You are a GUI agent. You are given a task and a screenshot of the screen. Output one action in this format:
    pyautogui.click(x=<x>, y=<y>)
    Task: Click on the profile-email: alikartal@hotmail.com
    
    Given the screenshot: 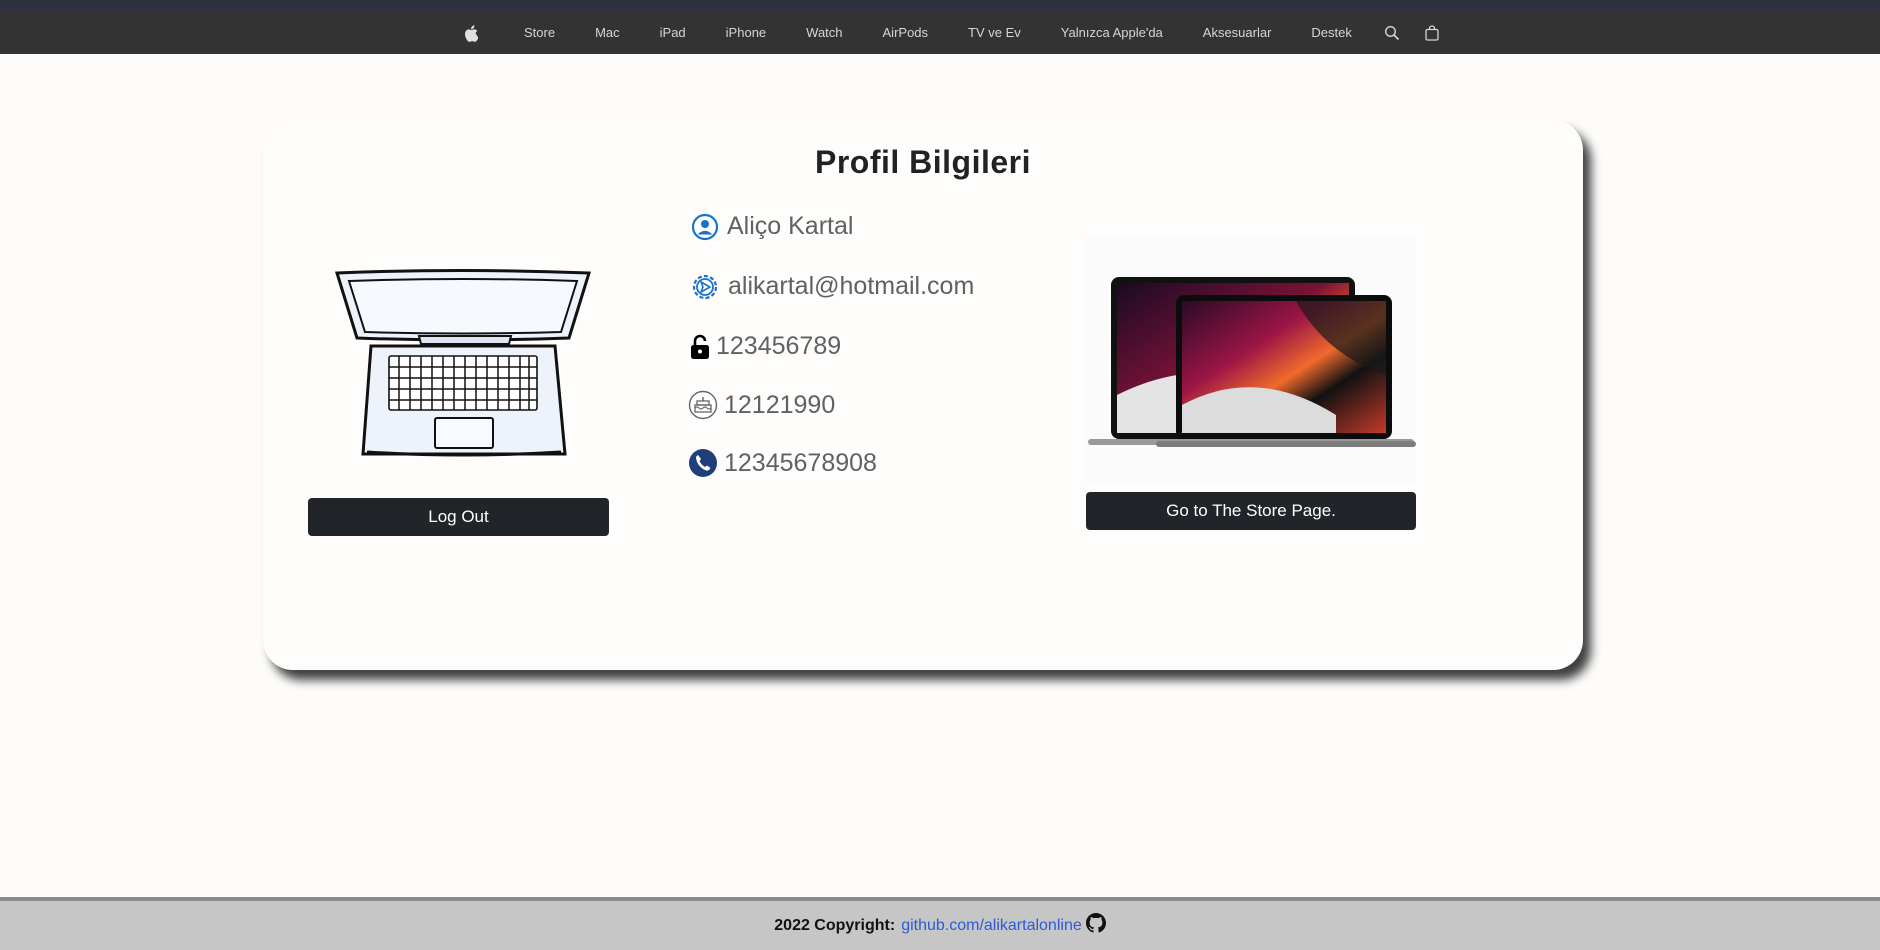 What is the action you would take?
    pyautogui.click(x=851, y=286)
    